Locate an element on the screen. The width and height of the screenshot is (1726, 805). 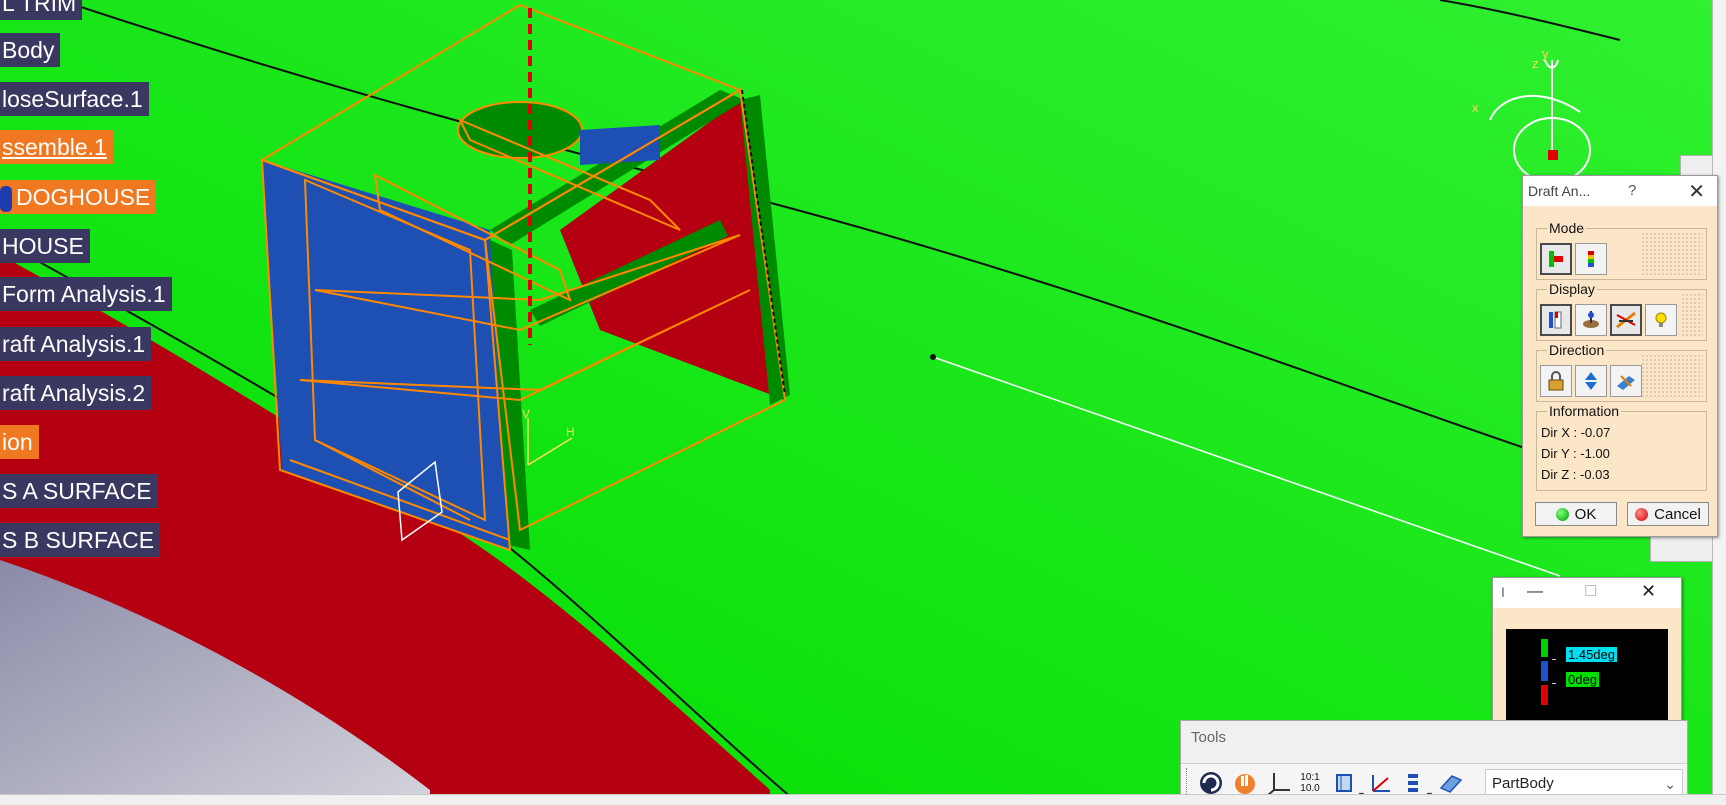
tree-node-draft-analysis-2: raft Analysis.2 is located at coordinates (76, 393).